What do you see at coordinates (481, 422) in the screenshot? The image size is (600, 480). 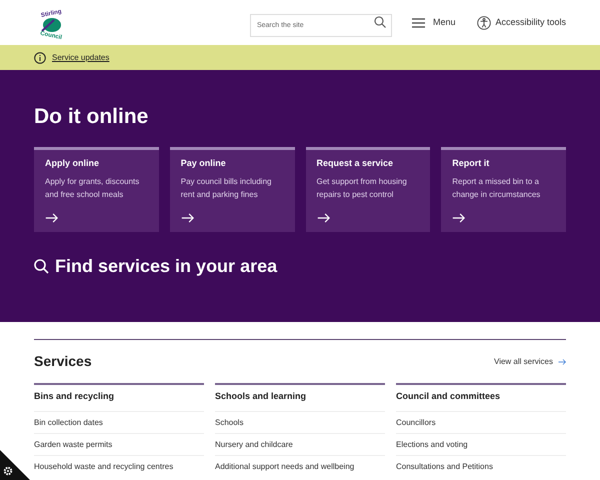 I see `service-link: Councillors` at bounding box center [481, 422].